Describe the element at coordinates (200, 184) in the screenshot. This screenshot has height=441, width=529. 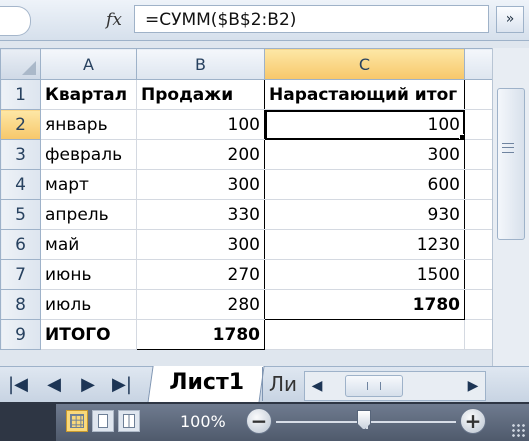
I see `cell-b4: 300` at that location.